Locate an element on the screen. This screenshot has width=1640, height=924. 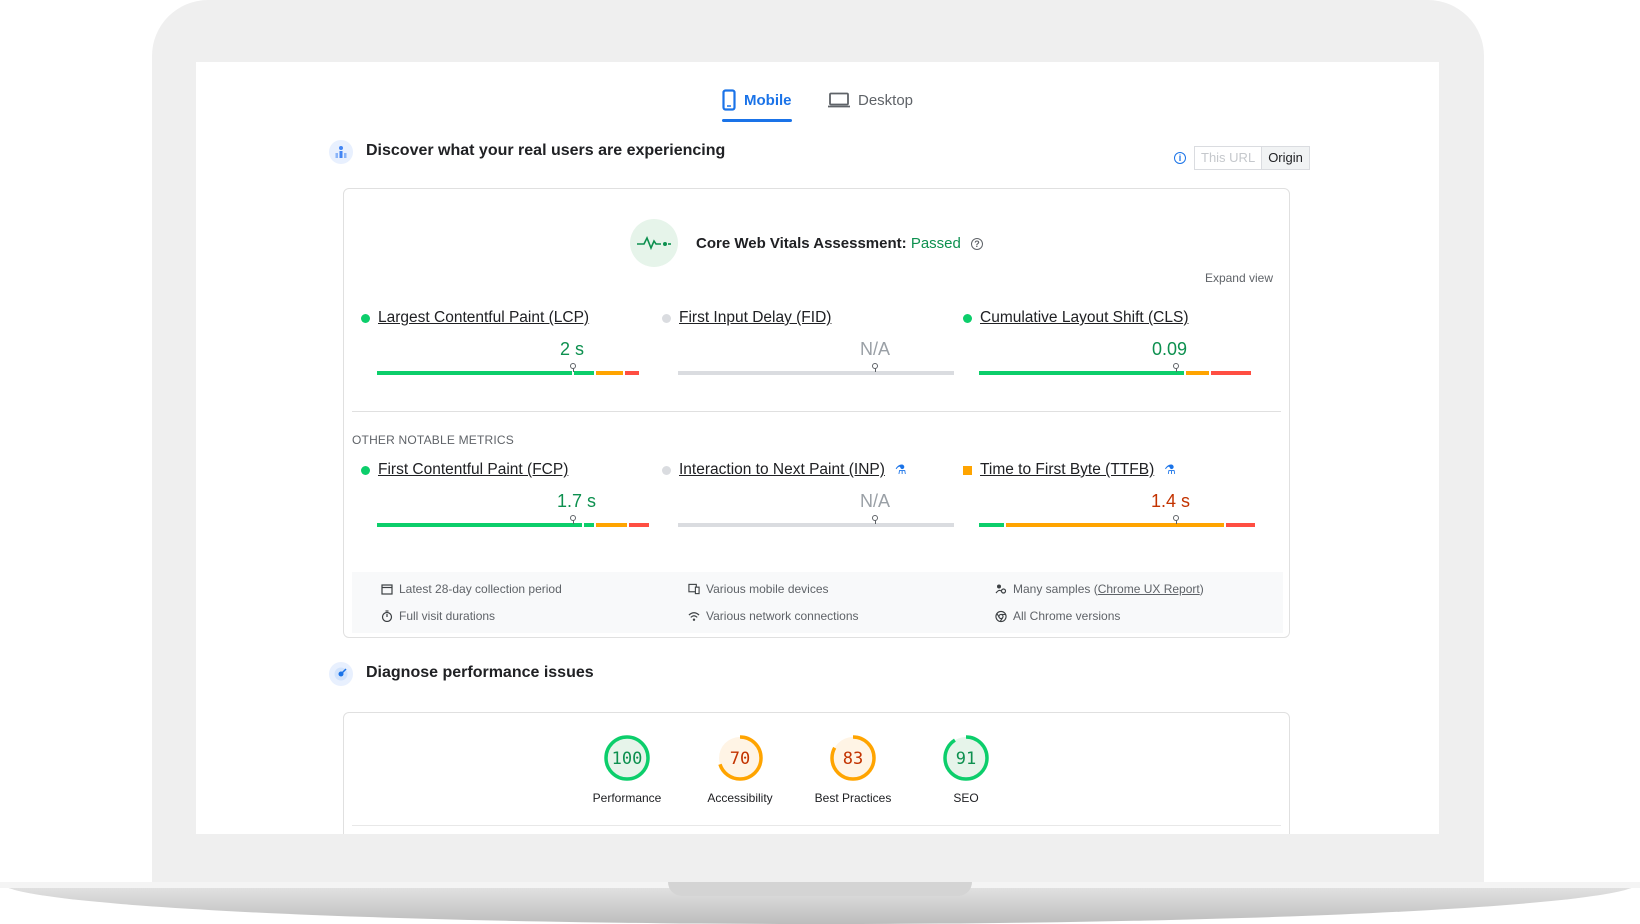
devices-icon is located at coordinates (694, 589).